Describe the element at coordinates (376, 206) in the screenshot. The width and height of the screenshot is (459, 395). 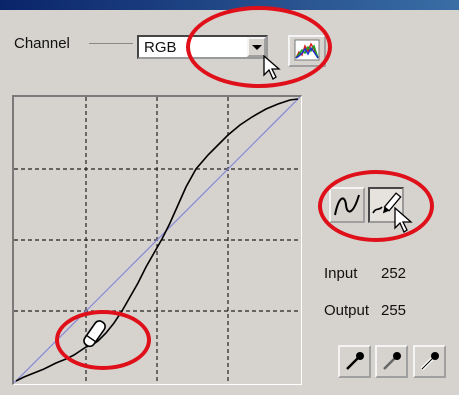
I see `highlight-ring-tools` at that location.